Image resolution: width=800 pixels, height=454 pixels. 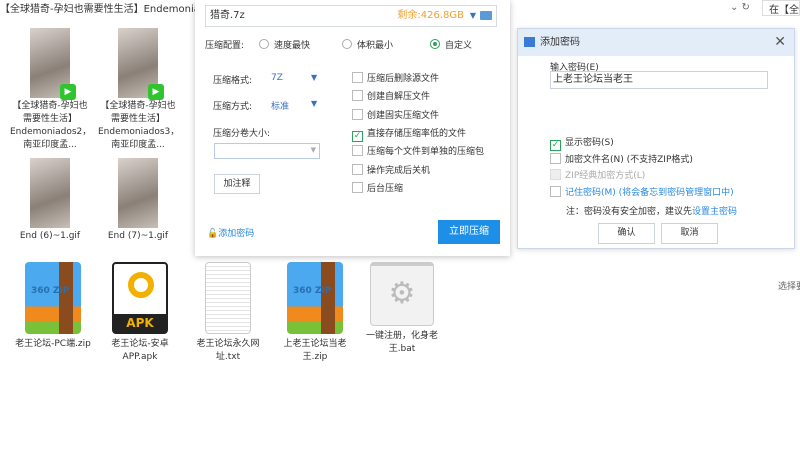 What do you see at coordinates (597, 174) in the screenshot?
I see `zip-classic-checkbox: ZIP经典加密方式(L)` at bounding box center [597, 174].